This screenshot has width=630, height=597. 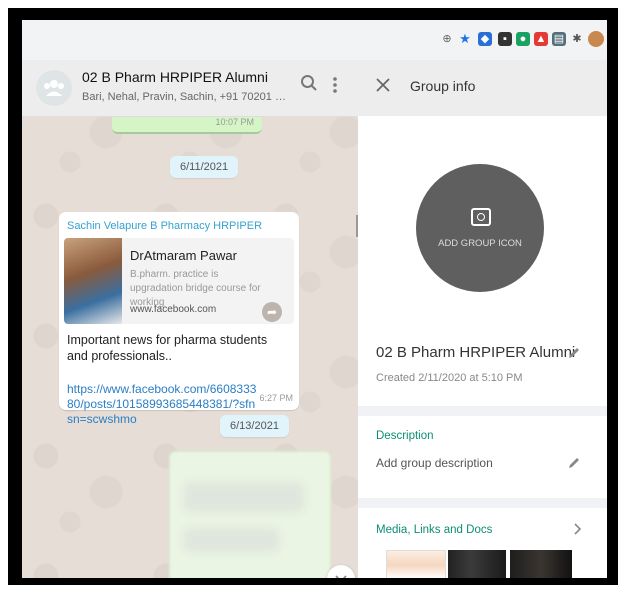 What do you see at coordinates (173, 309) in the screenshot?
I see `link-preview-url: www.facebook.com` at bounding box center [173, 309].